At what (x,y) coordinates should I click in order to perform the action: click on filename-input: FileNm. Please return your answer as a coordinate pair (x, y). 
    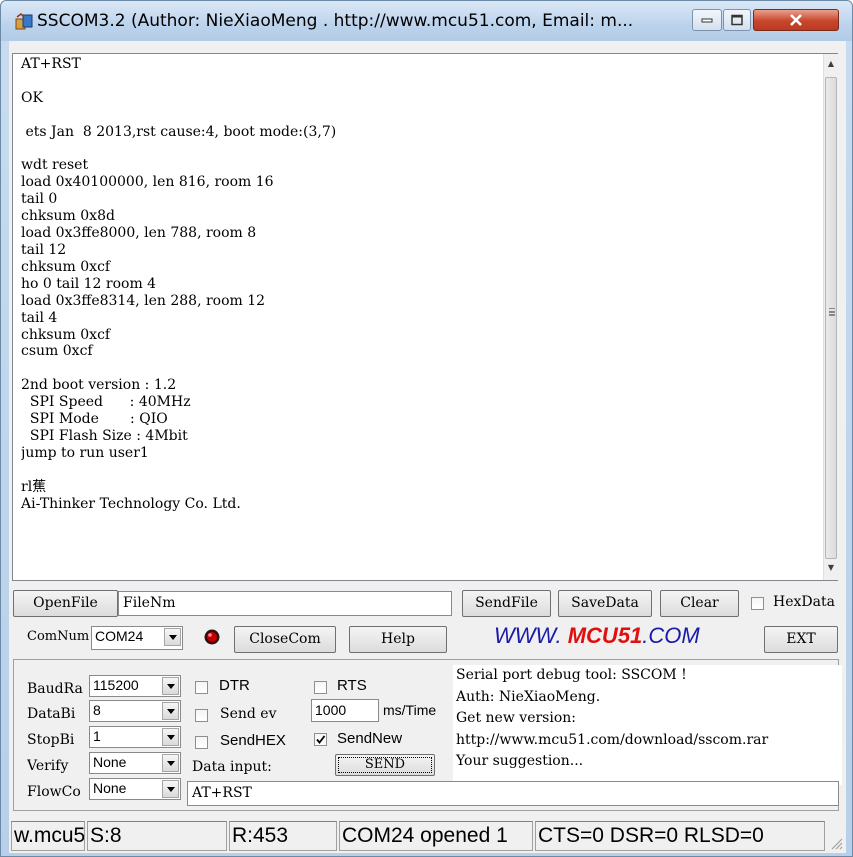
    Looking at the image, I should click on (285, 603).